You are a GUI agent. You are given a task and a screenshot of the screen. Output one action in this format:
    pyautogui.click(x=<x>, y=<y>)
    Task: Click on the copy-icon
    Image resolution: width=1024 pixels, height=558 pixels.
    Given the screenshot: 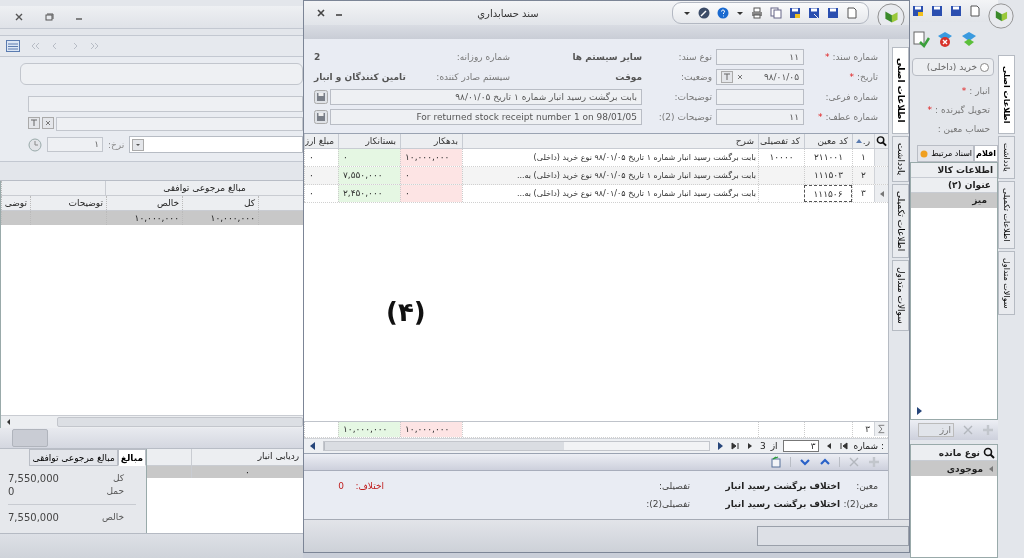 What is the action you would take?
    pyautogui.click(x=776, y=13)
    